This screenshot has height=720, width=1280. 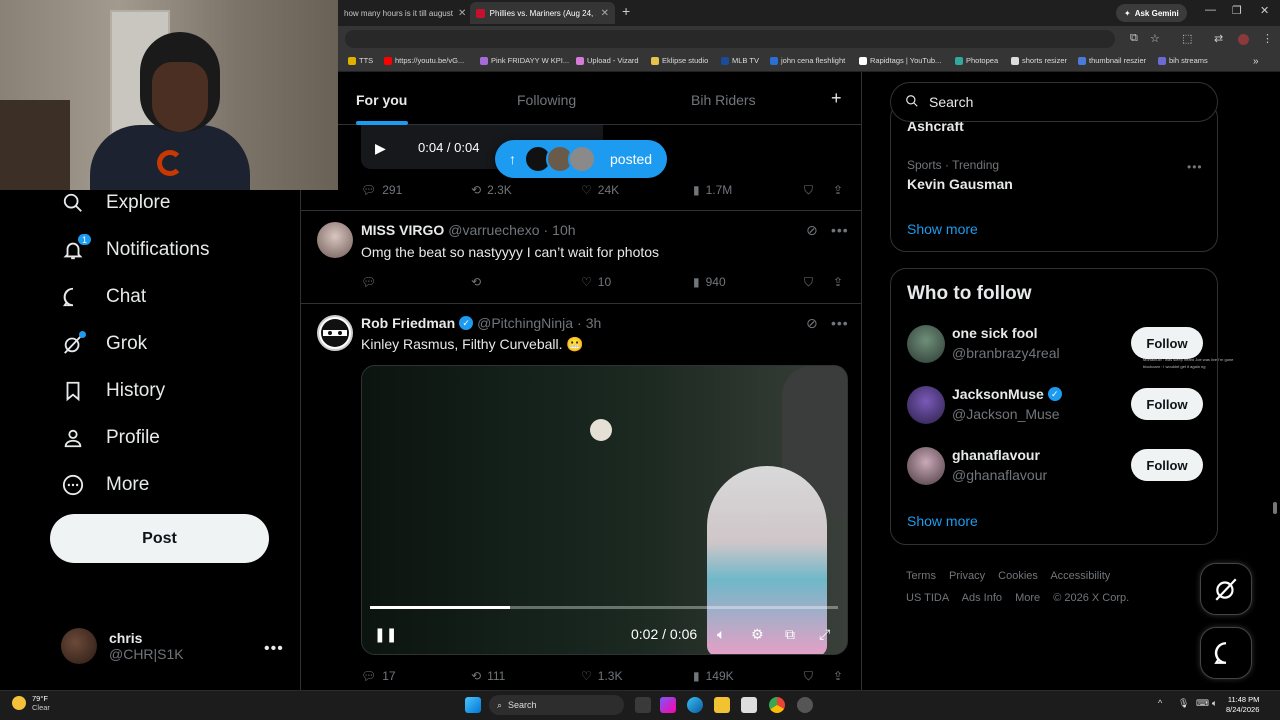 I want to click on post-time: 10h, so click(x=563, y=230).